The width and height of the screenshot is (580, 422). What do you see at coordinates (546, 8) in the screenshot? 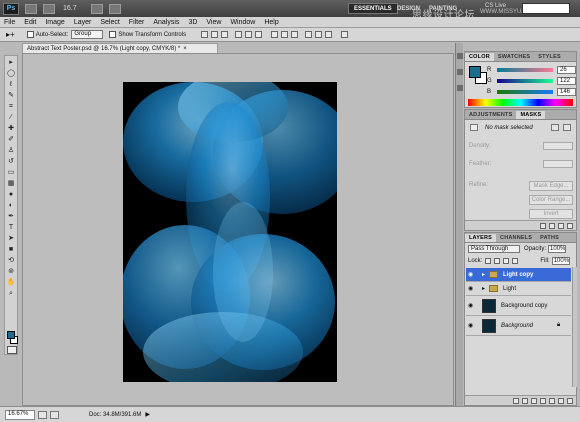
I see `help-search-input` at bounding box center [546, 8].